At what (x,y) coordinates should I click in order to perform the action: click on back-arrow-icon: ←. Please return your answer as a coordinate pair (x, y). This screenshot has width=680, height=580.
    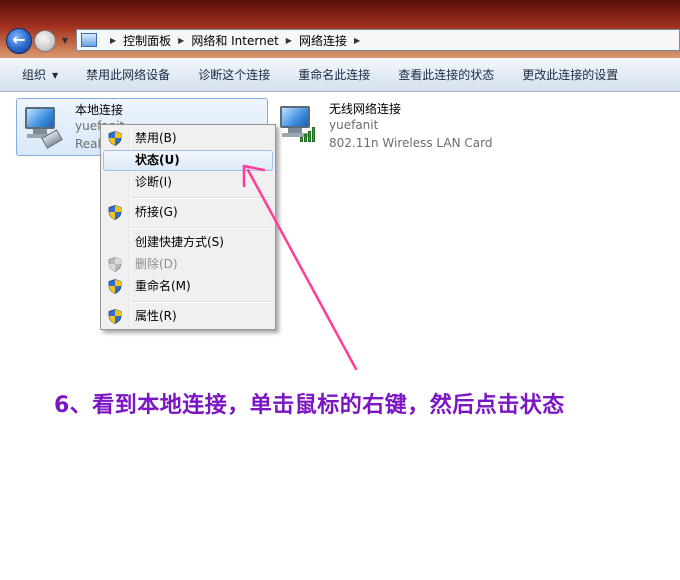
    Looking at the image, I should click on (19, 41).